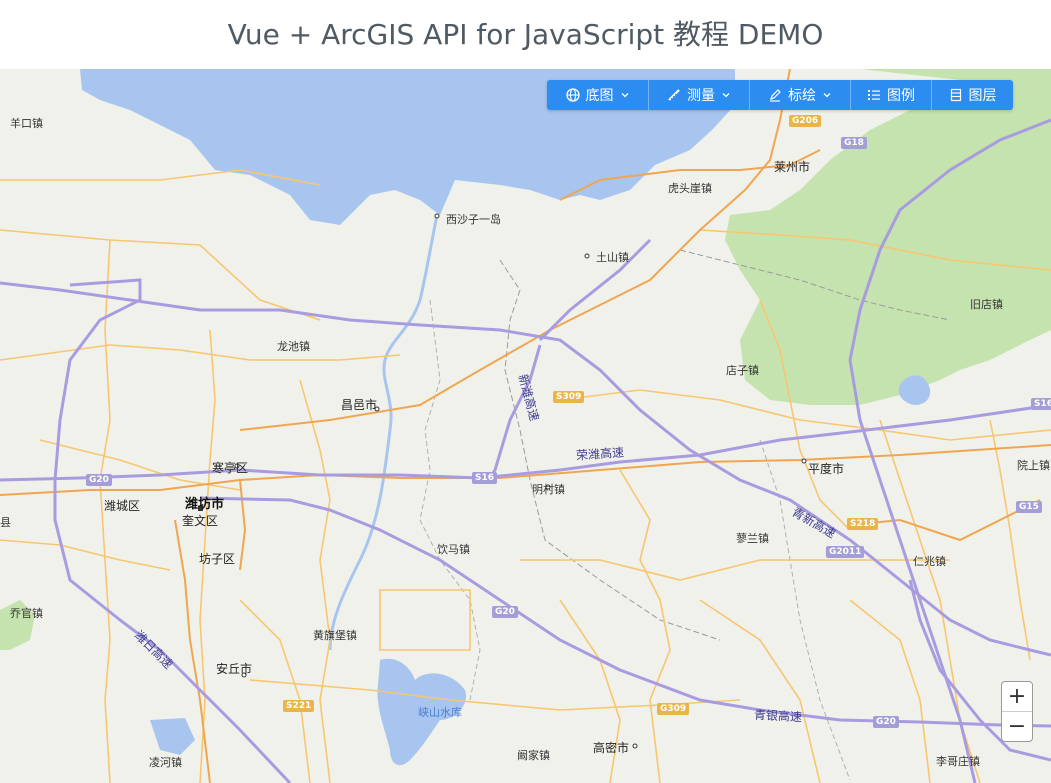 Image resolution: width=1051 pixels, height=783 pixels. I want to click on layers-button: 图层, so click(972, 95).